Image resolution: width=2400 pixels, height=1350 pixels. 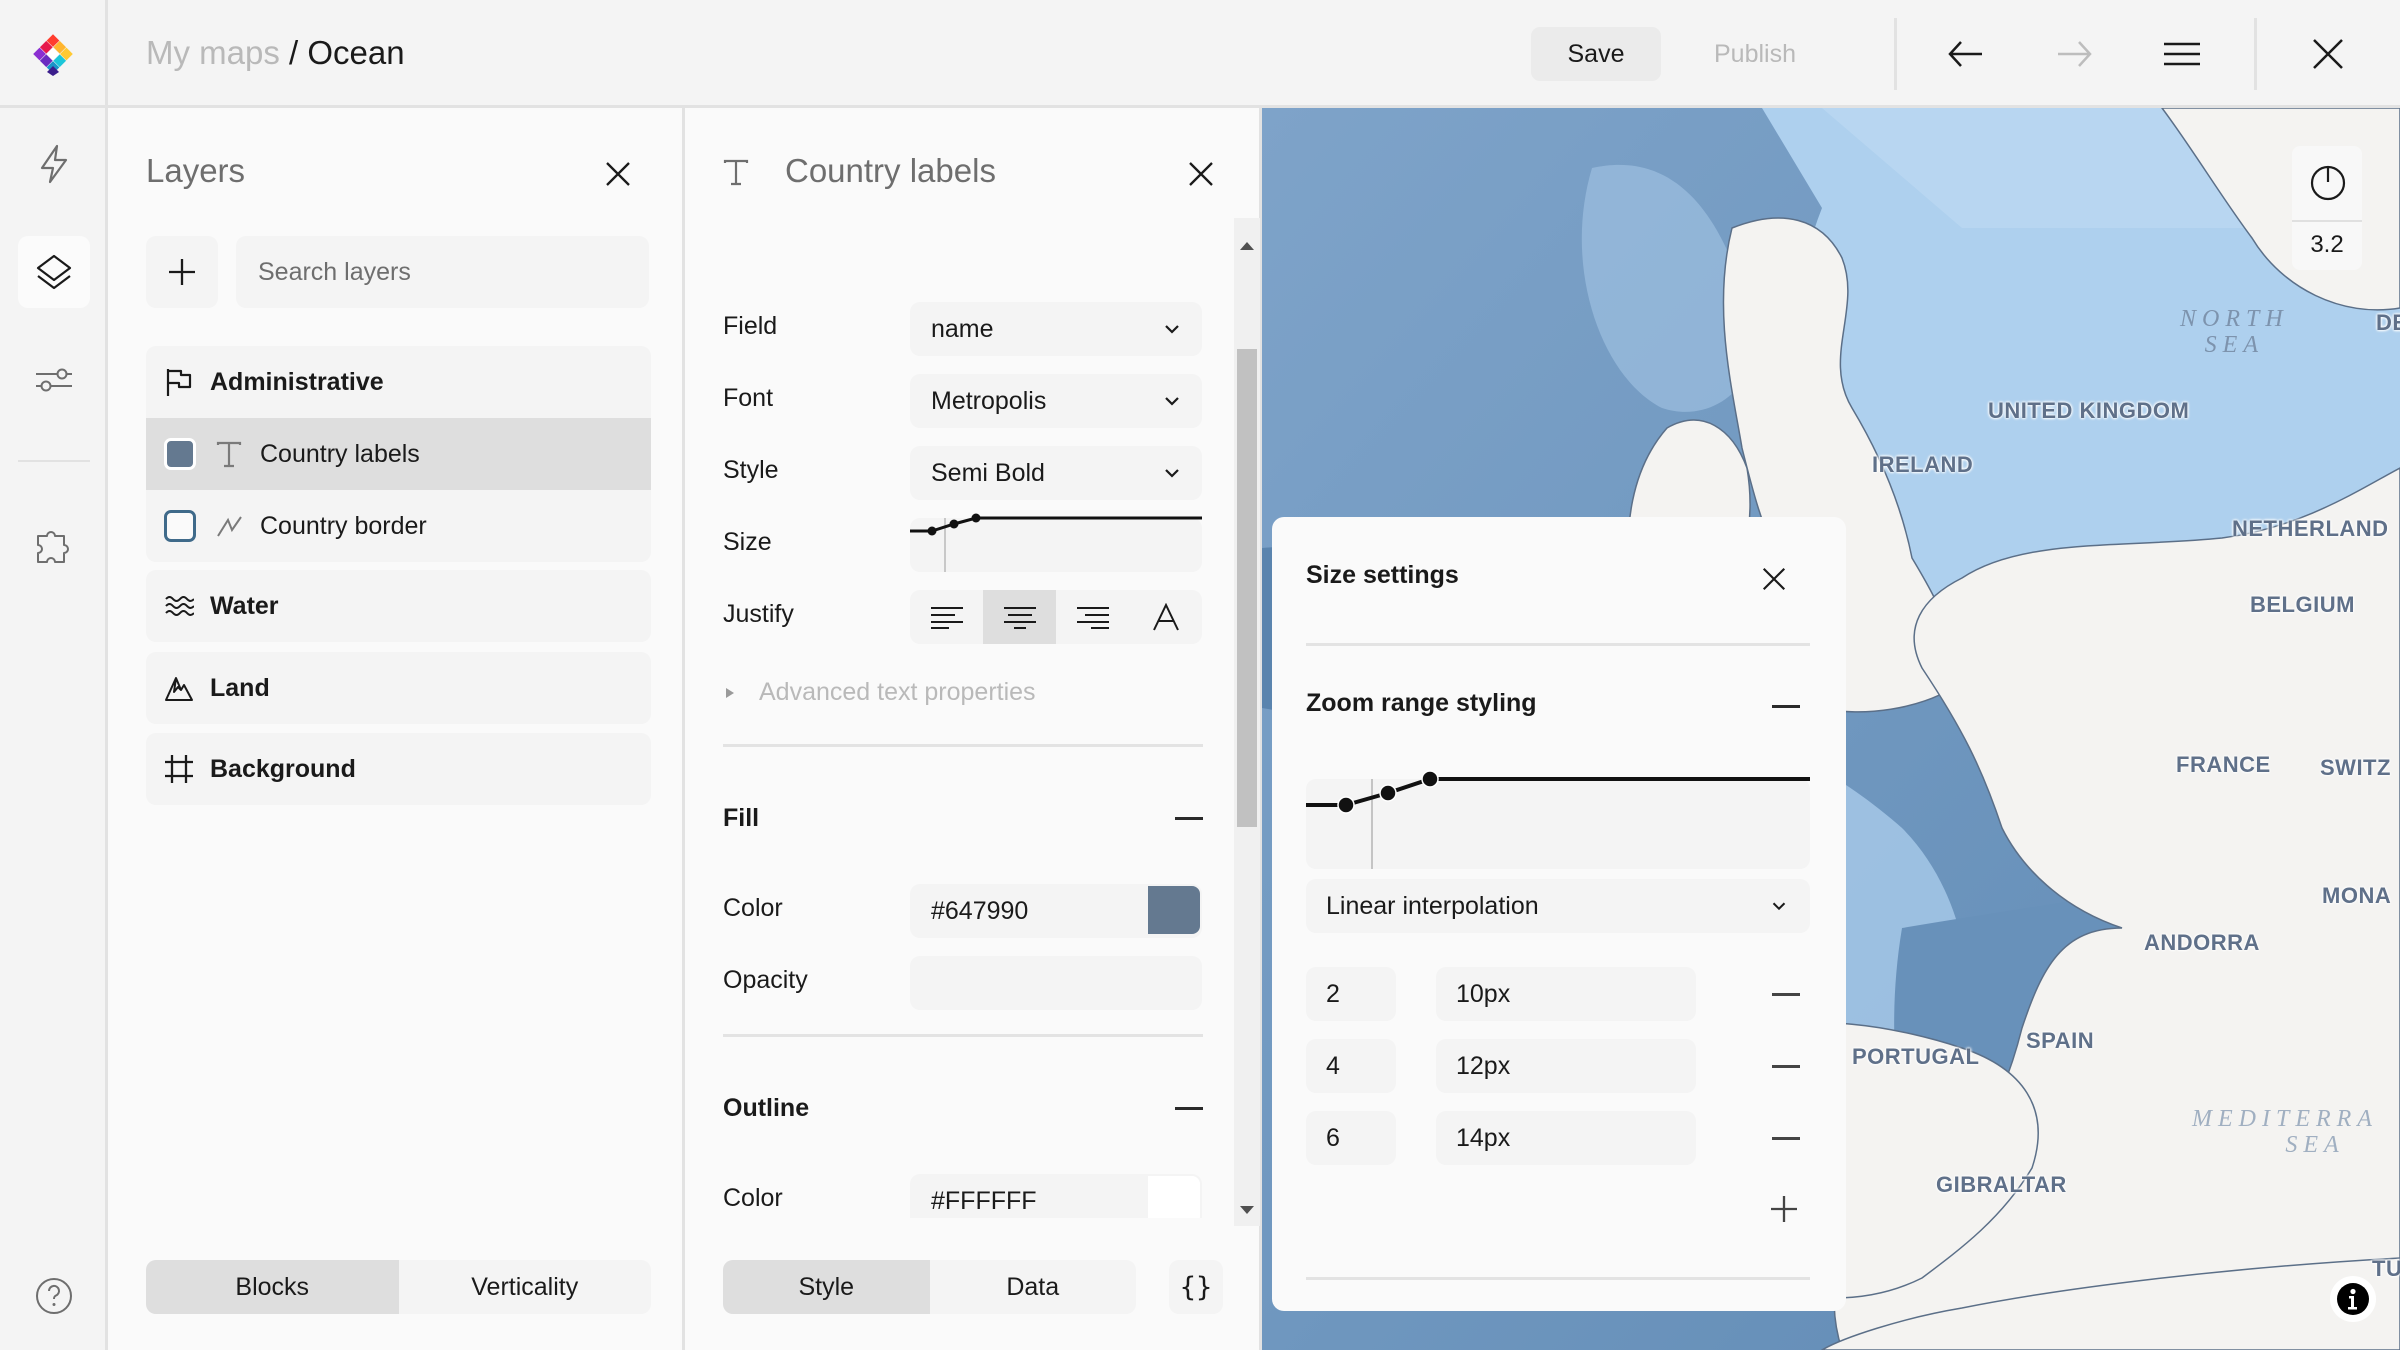 What do you see at coordinates (618, 174) in the screenshot?
I see `close-layers-button` at bounding box center [618, 174].